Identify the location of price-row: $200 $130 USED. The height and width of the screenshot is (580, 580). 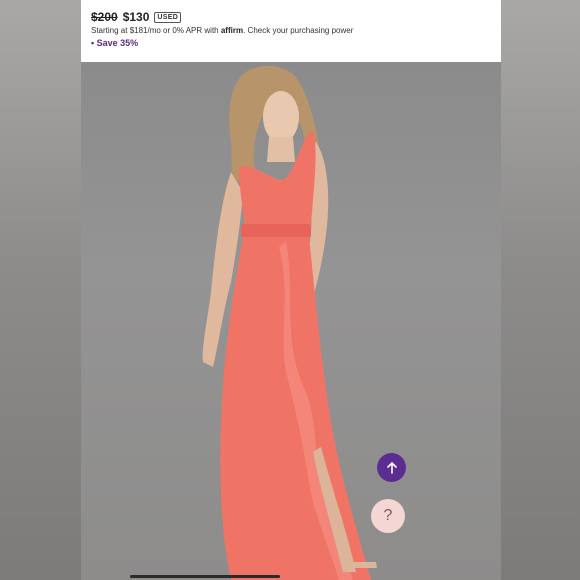
(136, 17).